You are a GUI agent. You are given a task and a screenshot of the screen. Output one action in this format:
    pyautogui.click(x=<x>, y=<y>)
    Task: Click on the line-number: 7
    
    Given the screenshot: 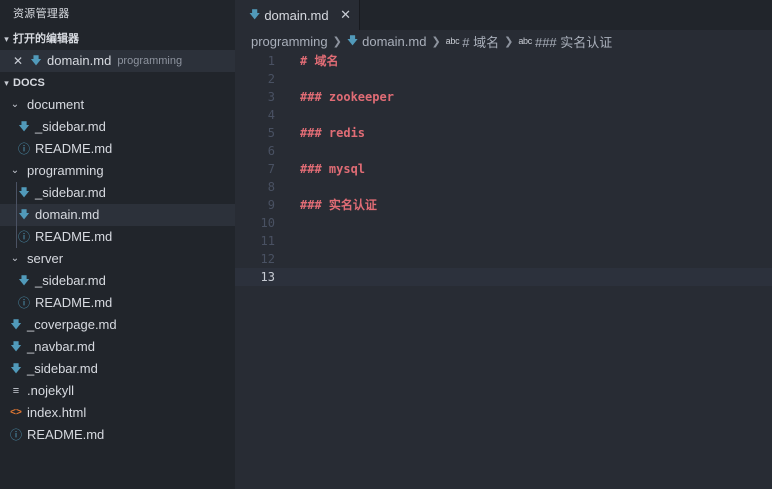 What is the action you would take?
    pyautogui.click(x=271, y=169)
    